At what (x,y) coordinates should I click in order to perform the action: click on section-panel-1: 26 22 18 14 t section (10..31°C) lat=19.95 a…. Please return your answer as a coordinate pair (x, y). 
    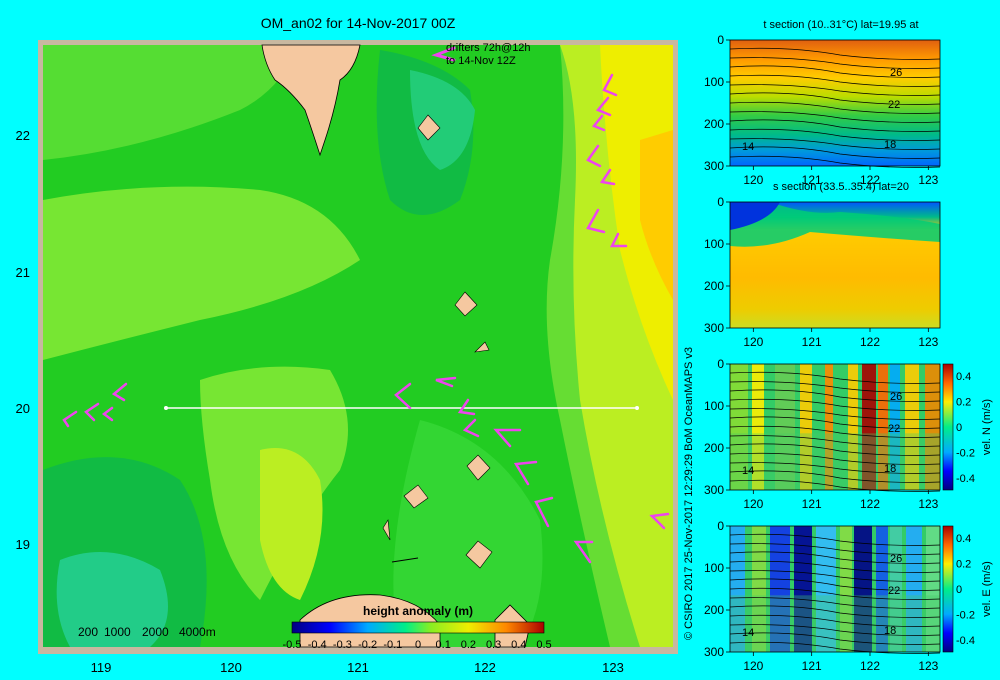
    Looking at the image, I should click on (822, 103).